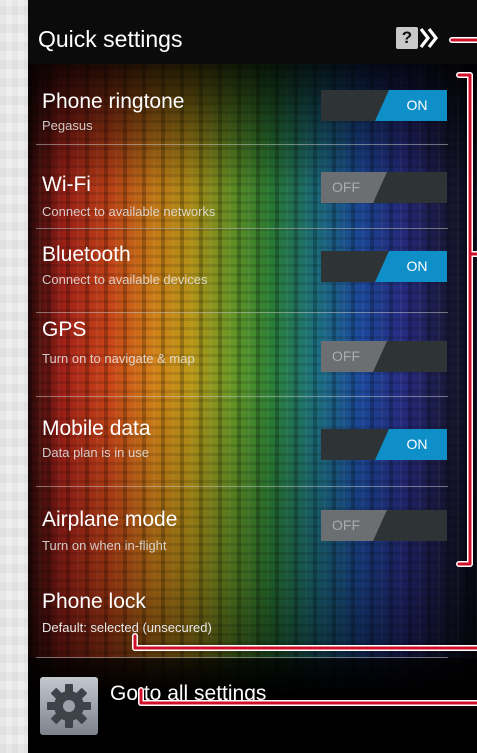  I want to click on airplane-mode-toggle: OFF, so click(384, 525).